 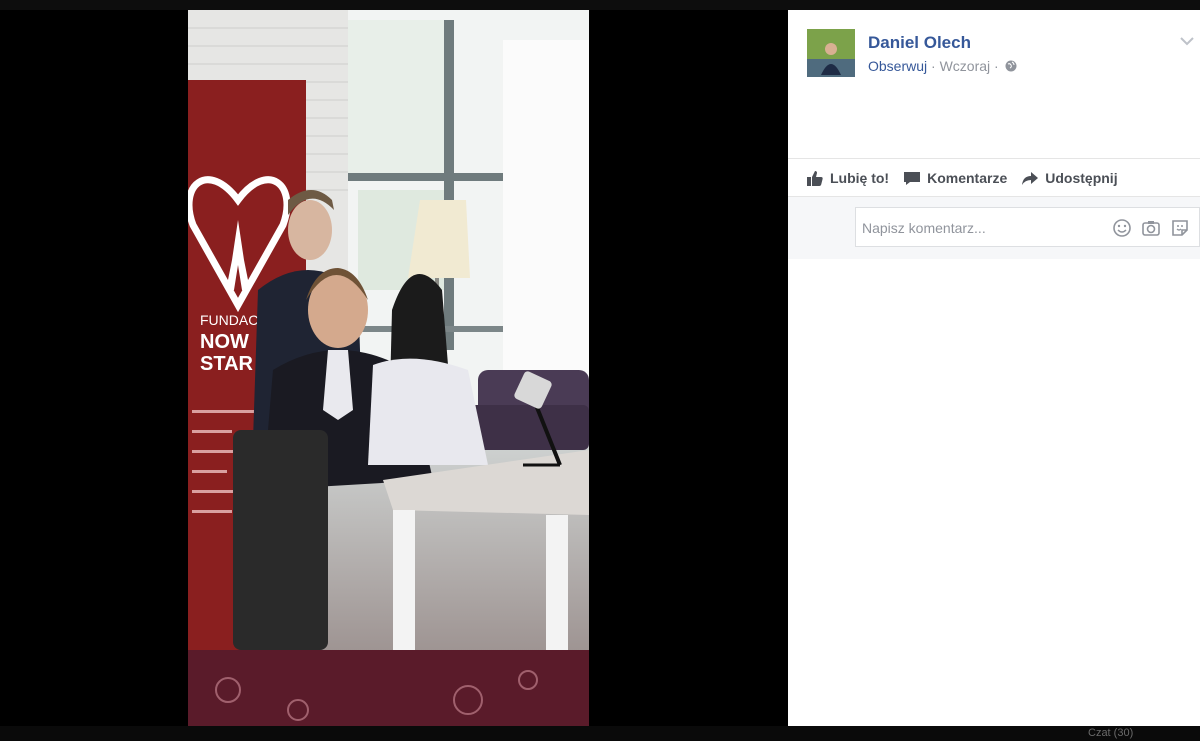 What do you see at coordinates (1187, 41) in the screenshot?
I see `chevron-down-icon` at bounding box center [1187, 41].